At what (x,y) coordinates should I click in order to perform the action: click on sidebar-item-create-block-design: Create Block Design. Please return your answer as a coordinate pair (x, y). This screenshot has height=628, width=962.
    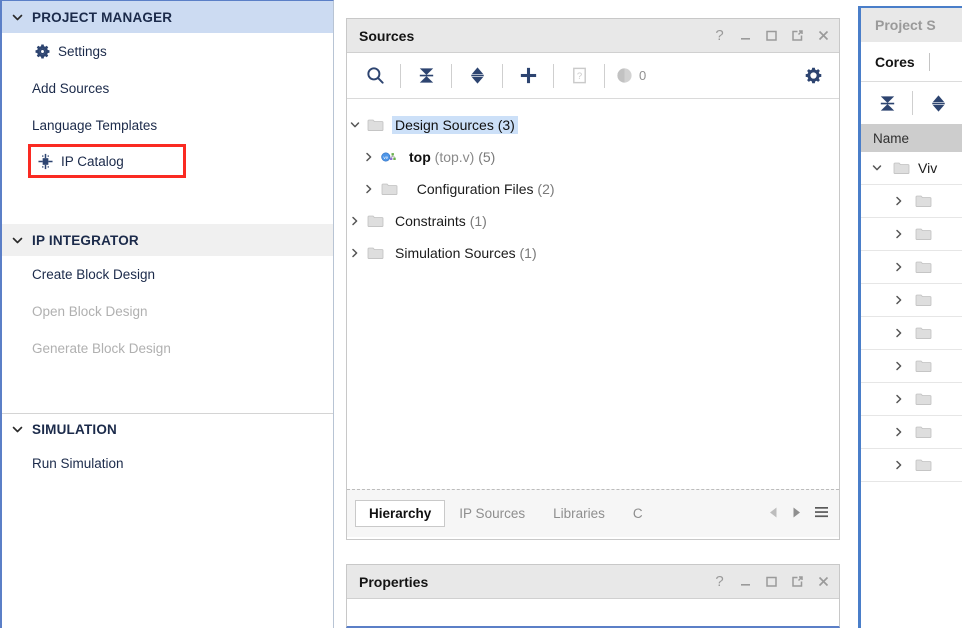
    Looking at the image, I should click on (167, 274).